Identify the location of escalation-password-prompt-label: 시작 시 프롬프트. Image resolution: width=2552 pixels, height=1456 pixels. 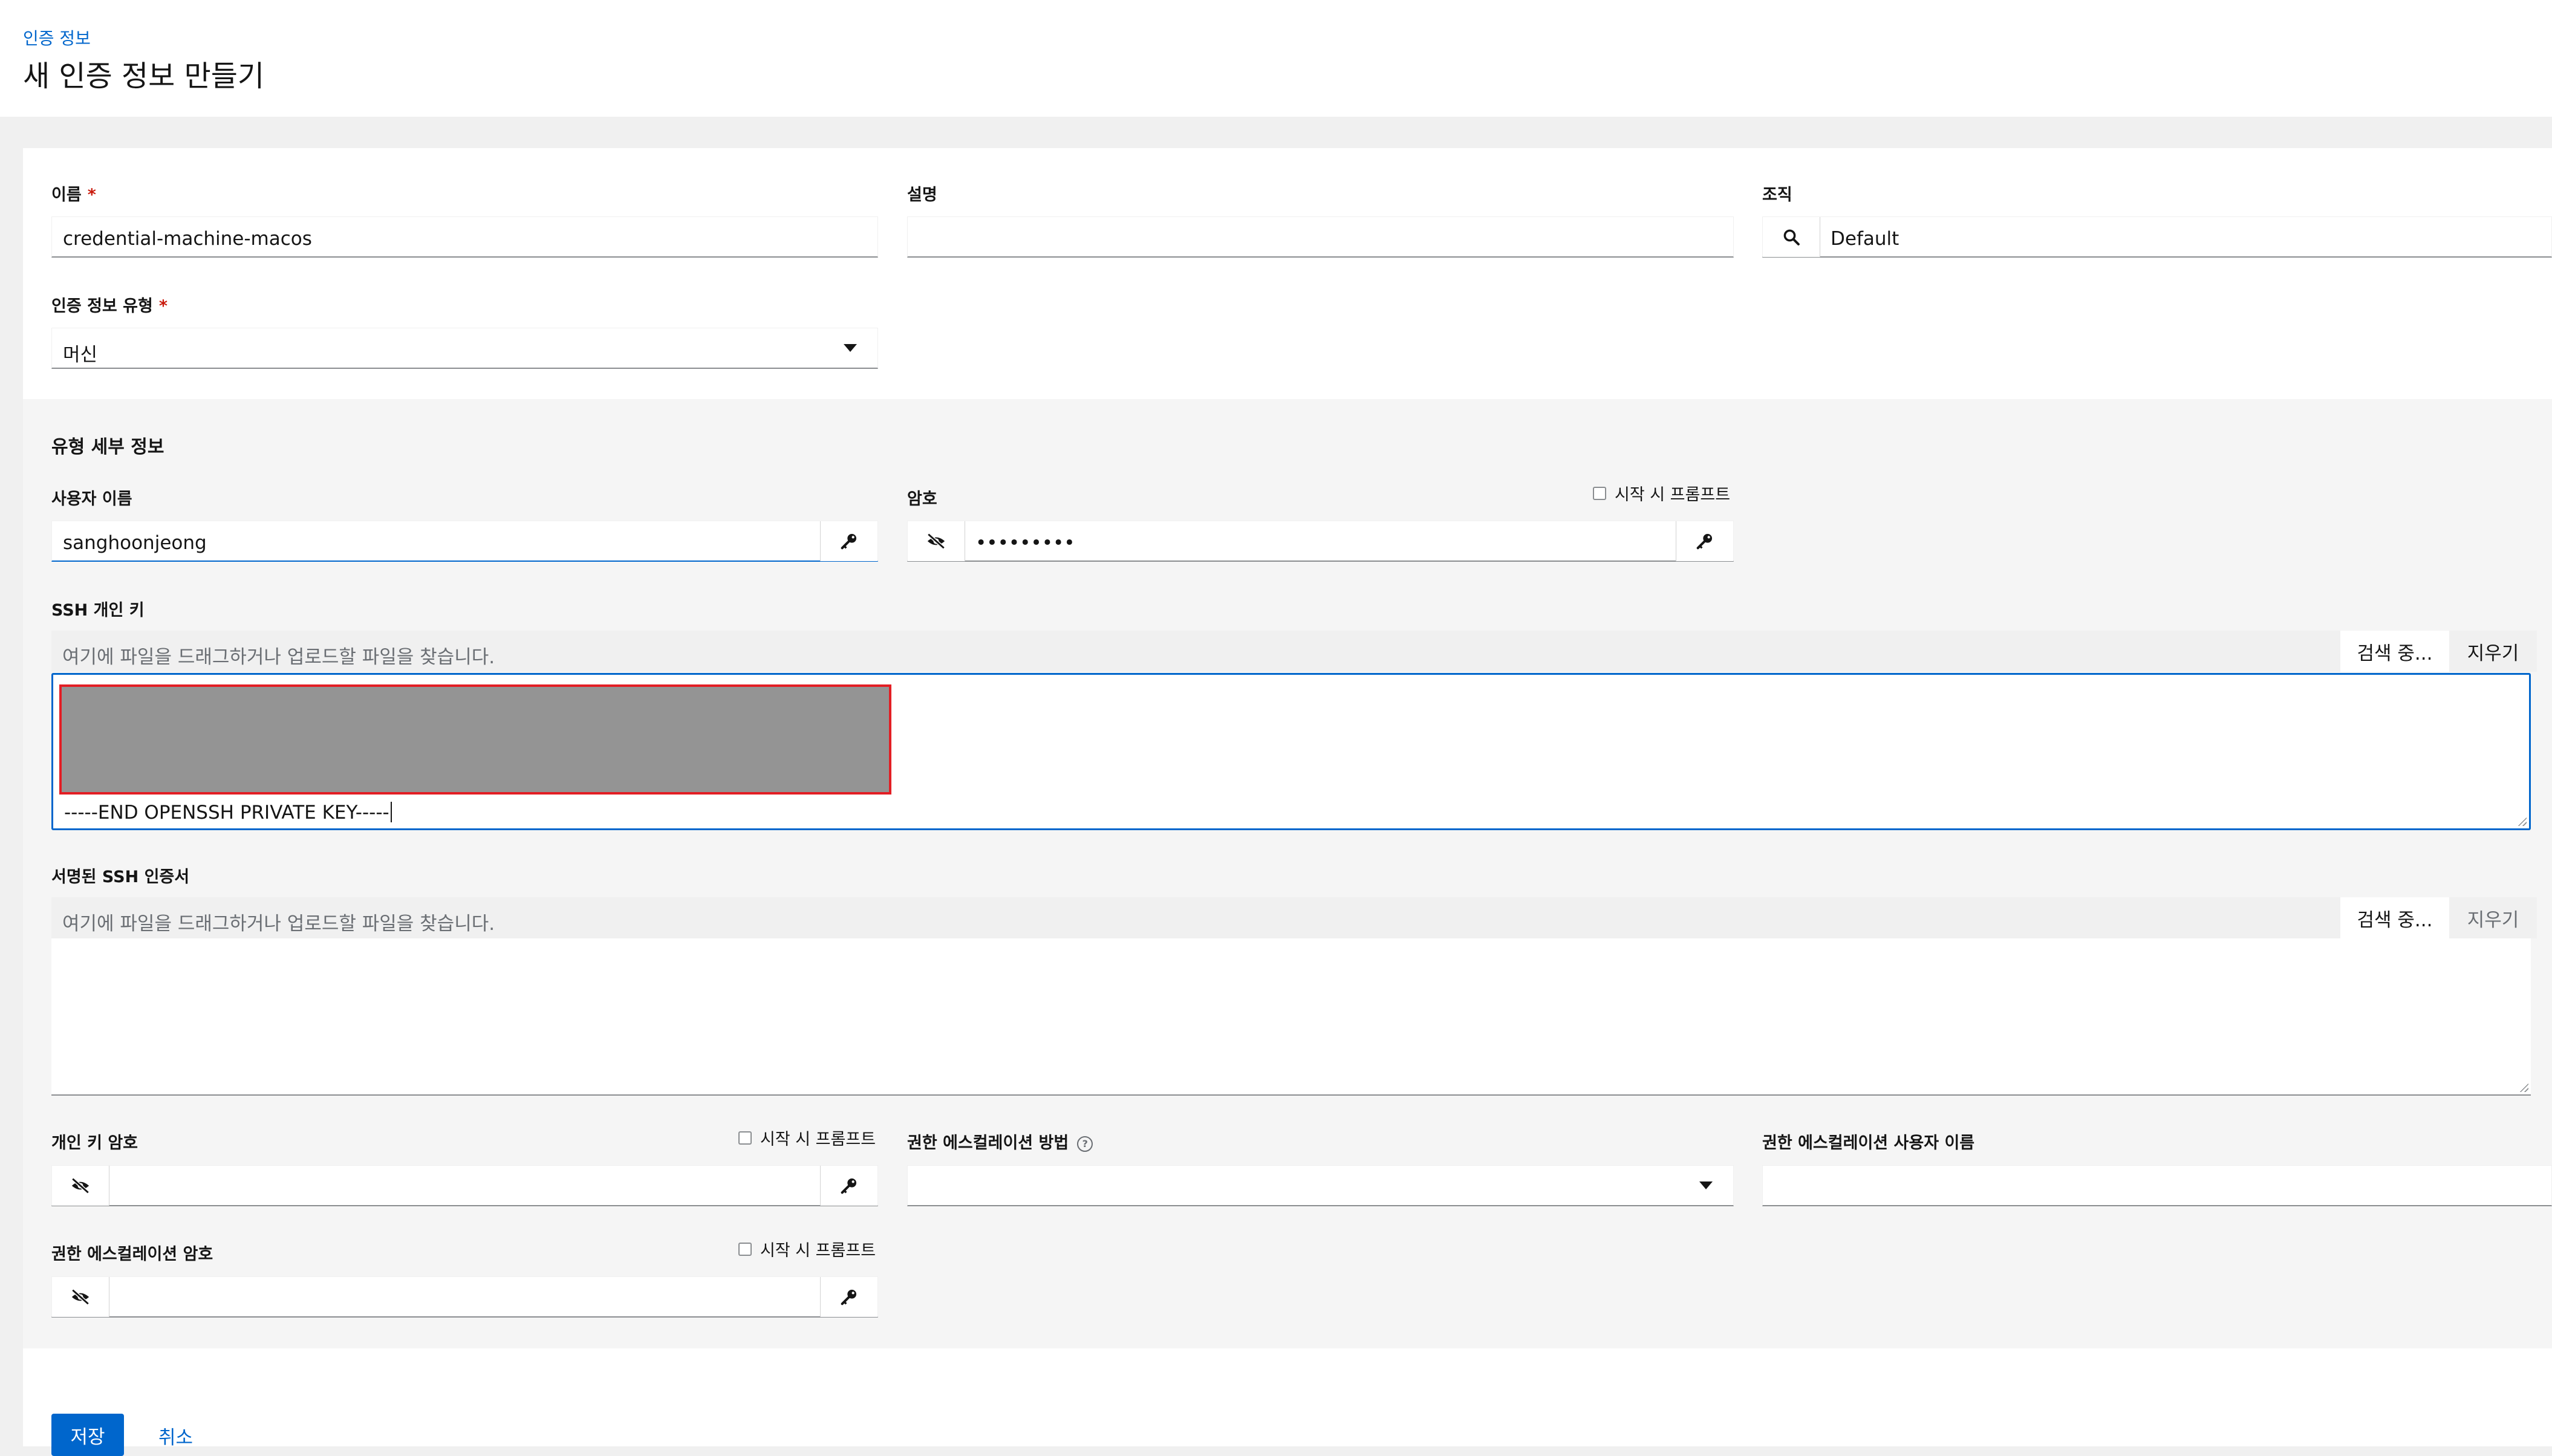
(818, 1250).